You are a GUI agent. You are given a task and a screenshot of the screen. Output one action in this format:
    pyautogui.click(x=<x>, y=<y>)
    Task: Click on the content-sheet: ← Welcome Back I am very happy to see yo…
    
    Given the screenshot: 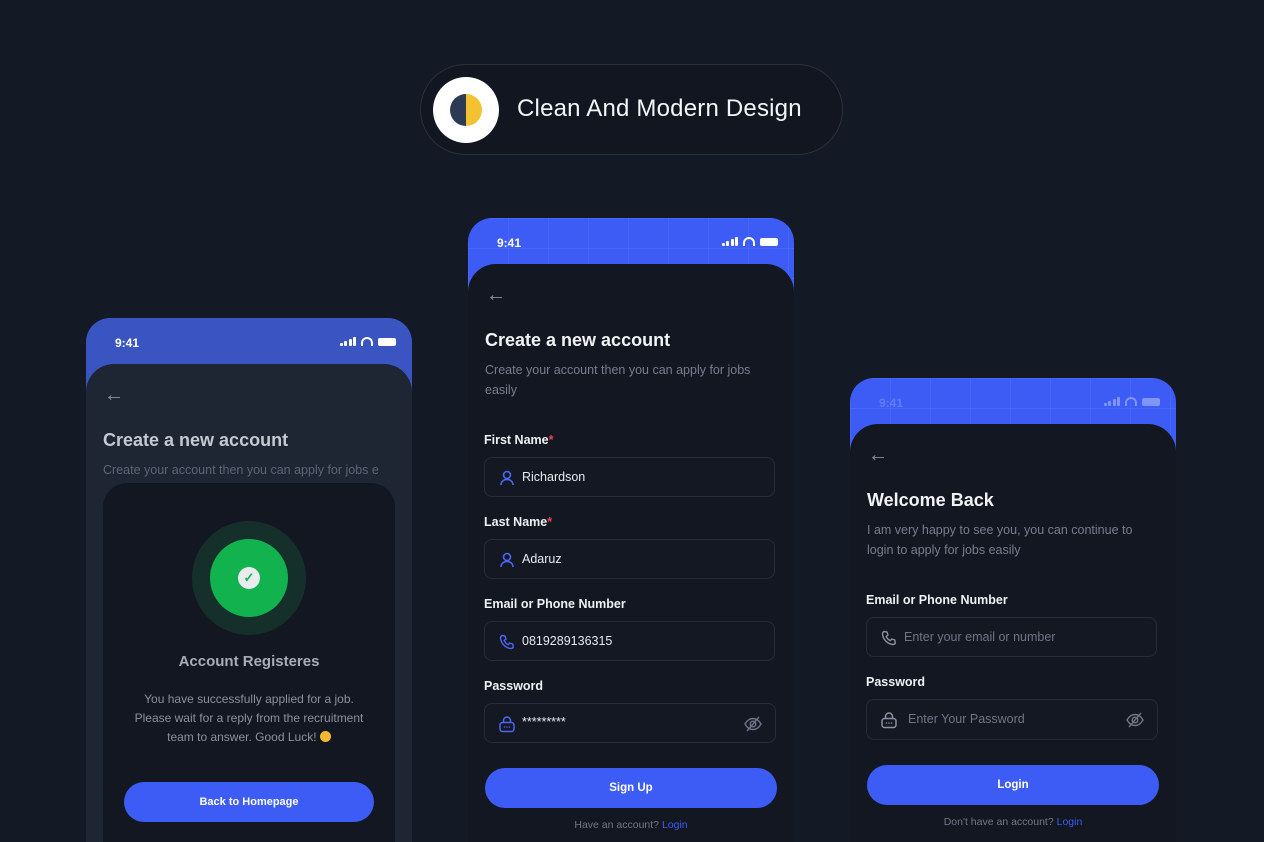 What is the action you would take?
    pyautogui.click(x=1013, y=633)
    